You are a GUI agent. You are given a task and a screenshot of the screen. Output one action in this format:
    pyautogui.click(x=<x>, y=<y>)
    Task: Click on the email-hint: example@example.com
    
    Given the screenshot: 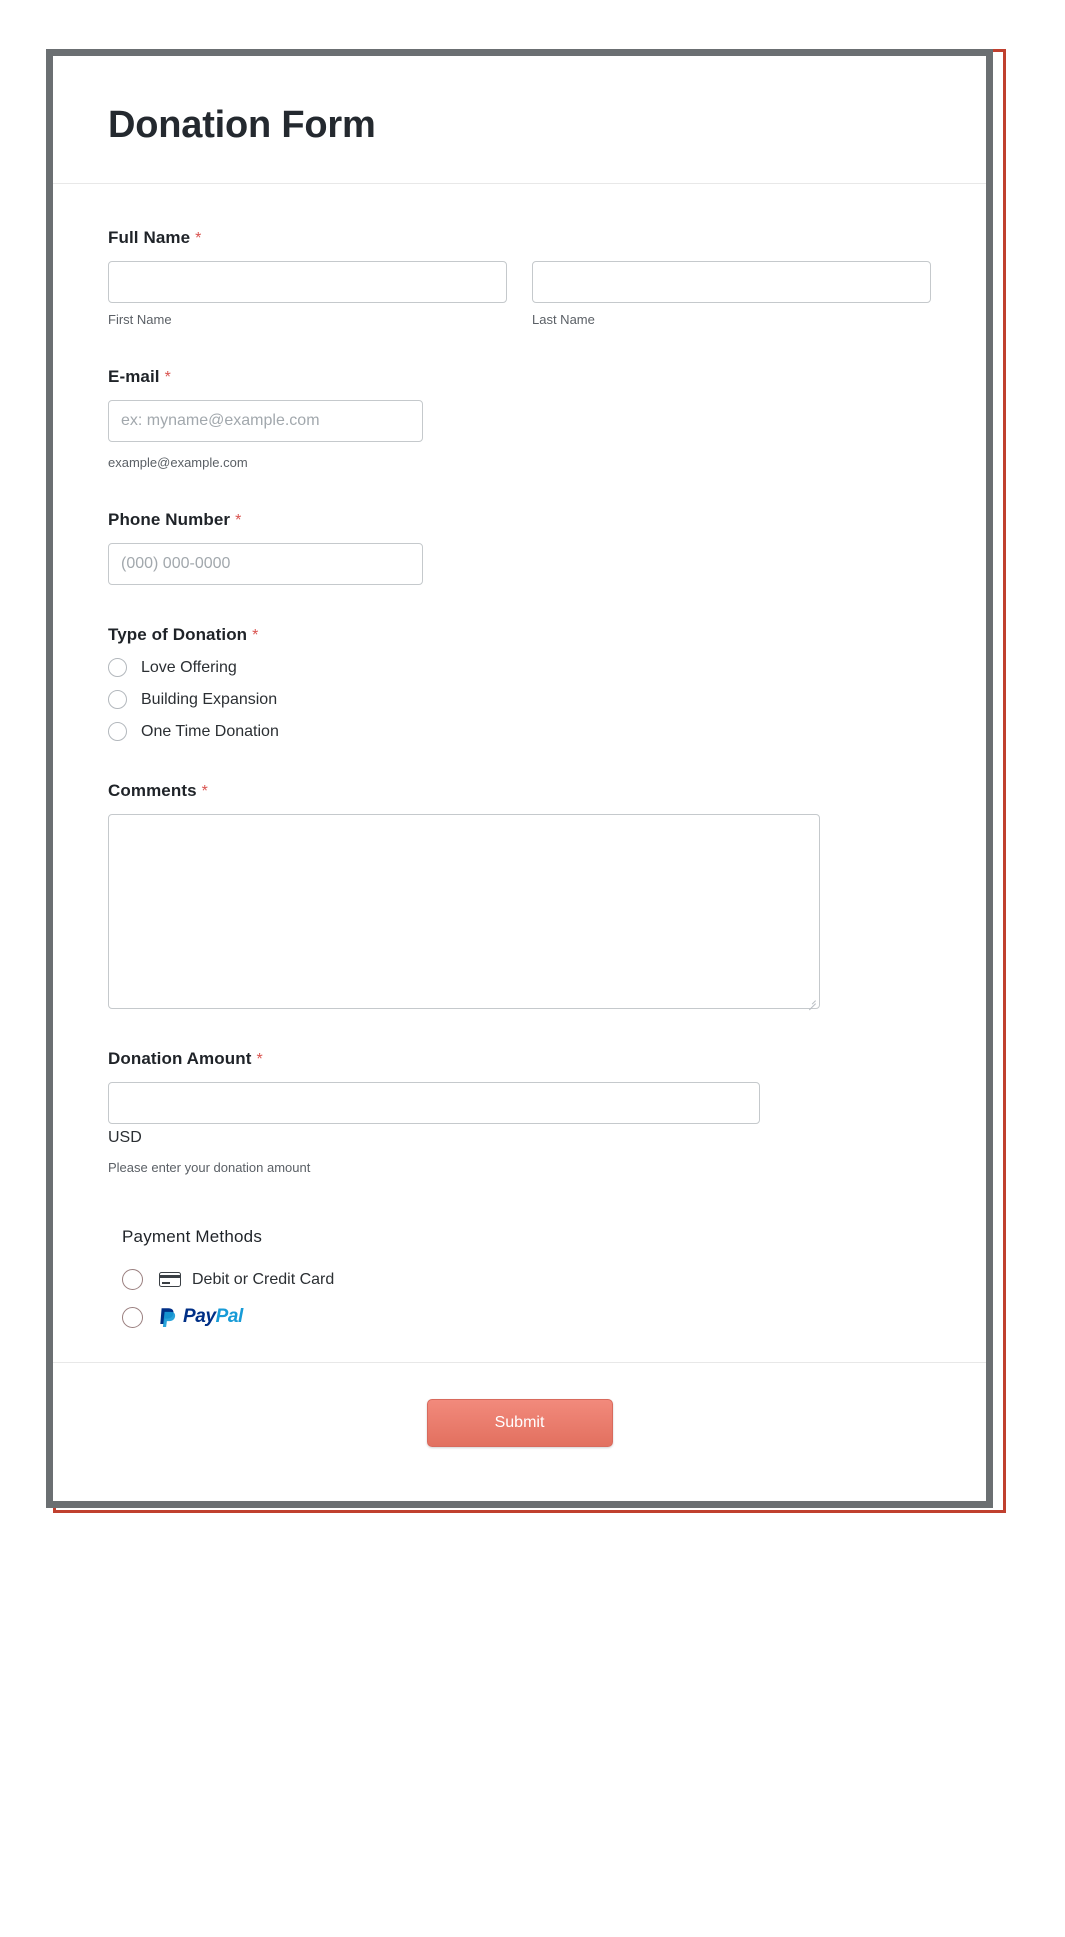 What is the action you would take?
    pyautogui.click(x=178, y=462)
    